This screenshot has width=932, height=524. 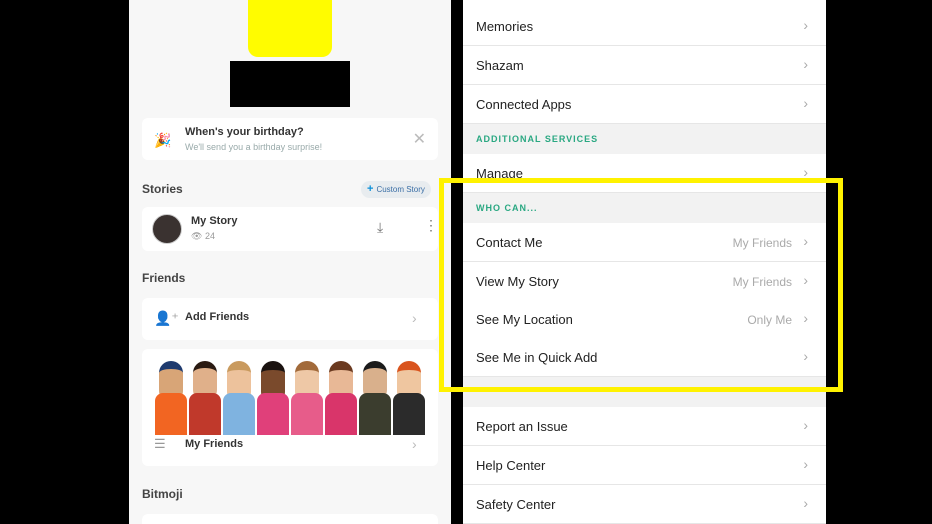 I want to click on bitmoji-card, so click(x=290, y=519).